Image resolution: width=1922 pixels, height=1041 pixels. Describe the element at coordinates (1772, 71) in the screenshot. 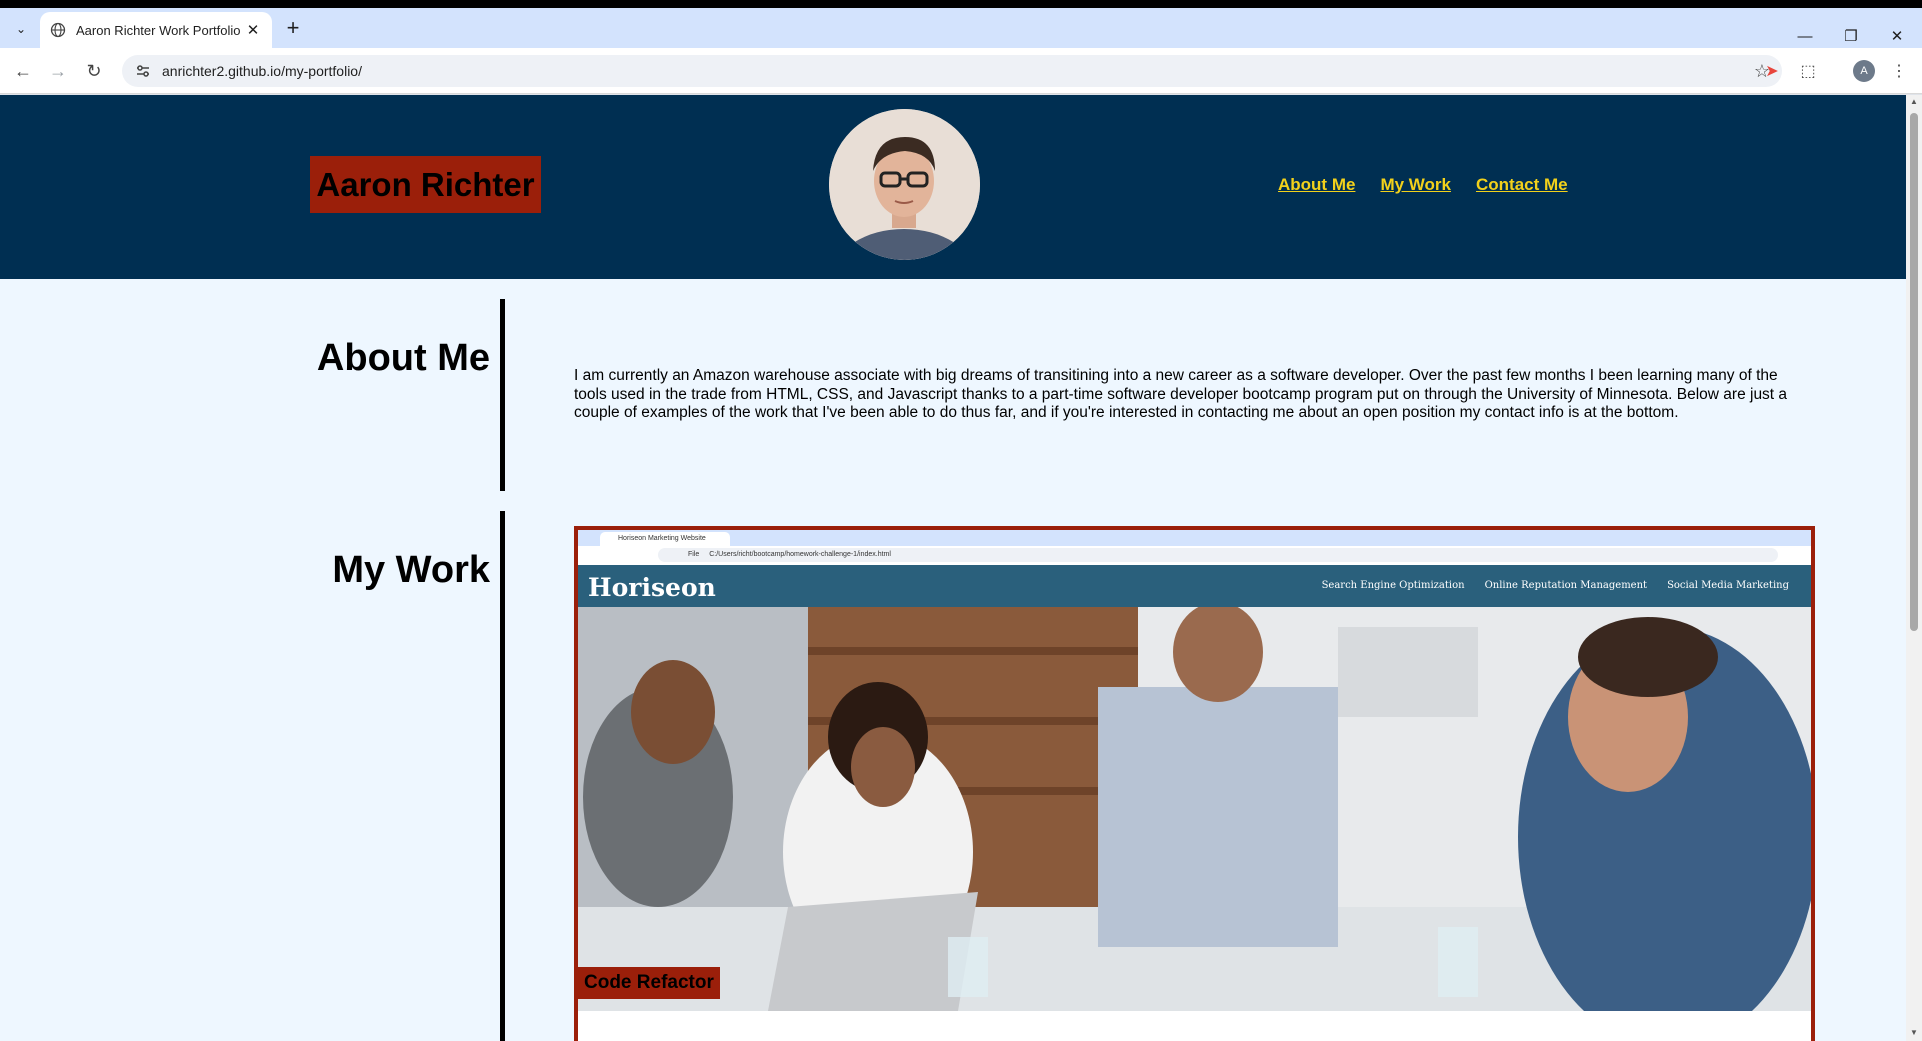

I see `extension-record-icon: ➤` at that location.